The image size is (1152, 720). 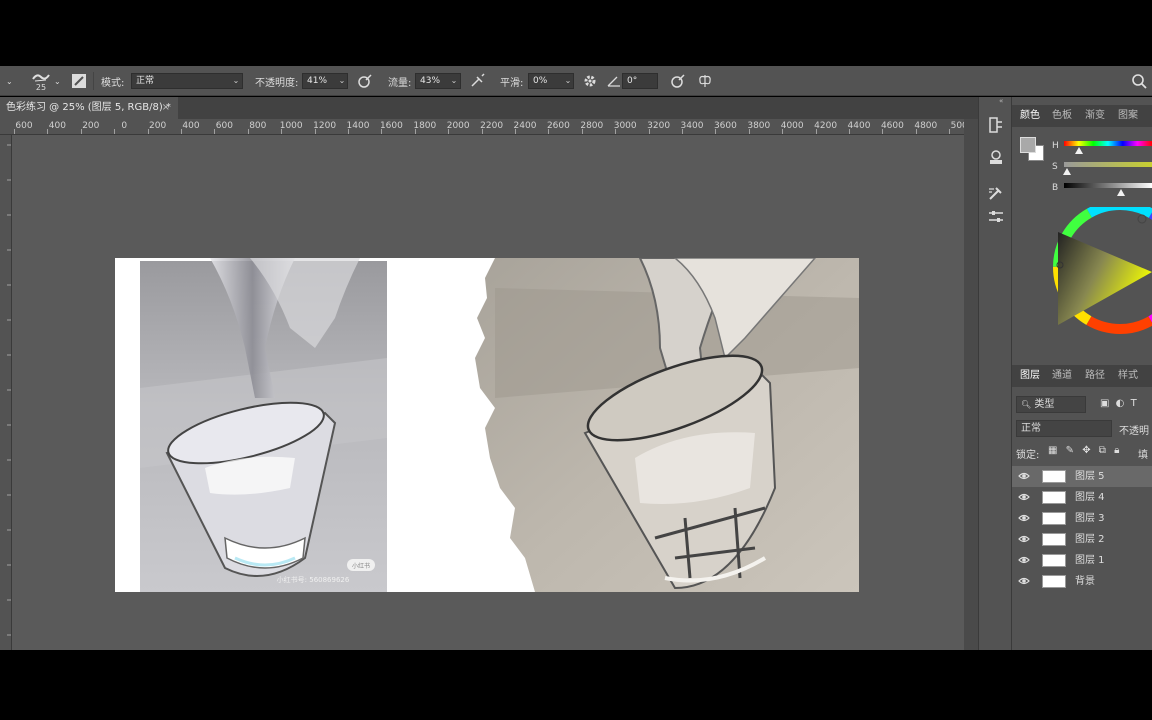 I want to click on document-tab-bar: 色彩练习 @ 25% (图层 5, RGB/8) * ×, so click(x=489, y=108).